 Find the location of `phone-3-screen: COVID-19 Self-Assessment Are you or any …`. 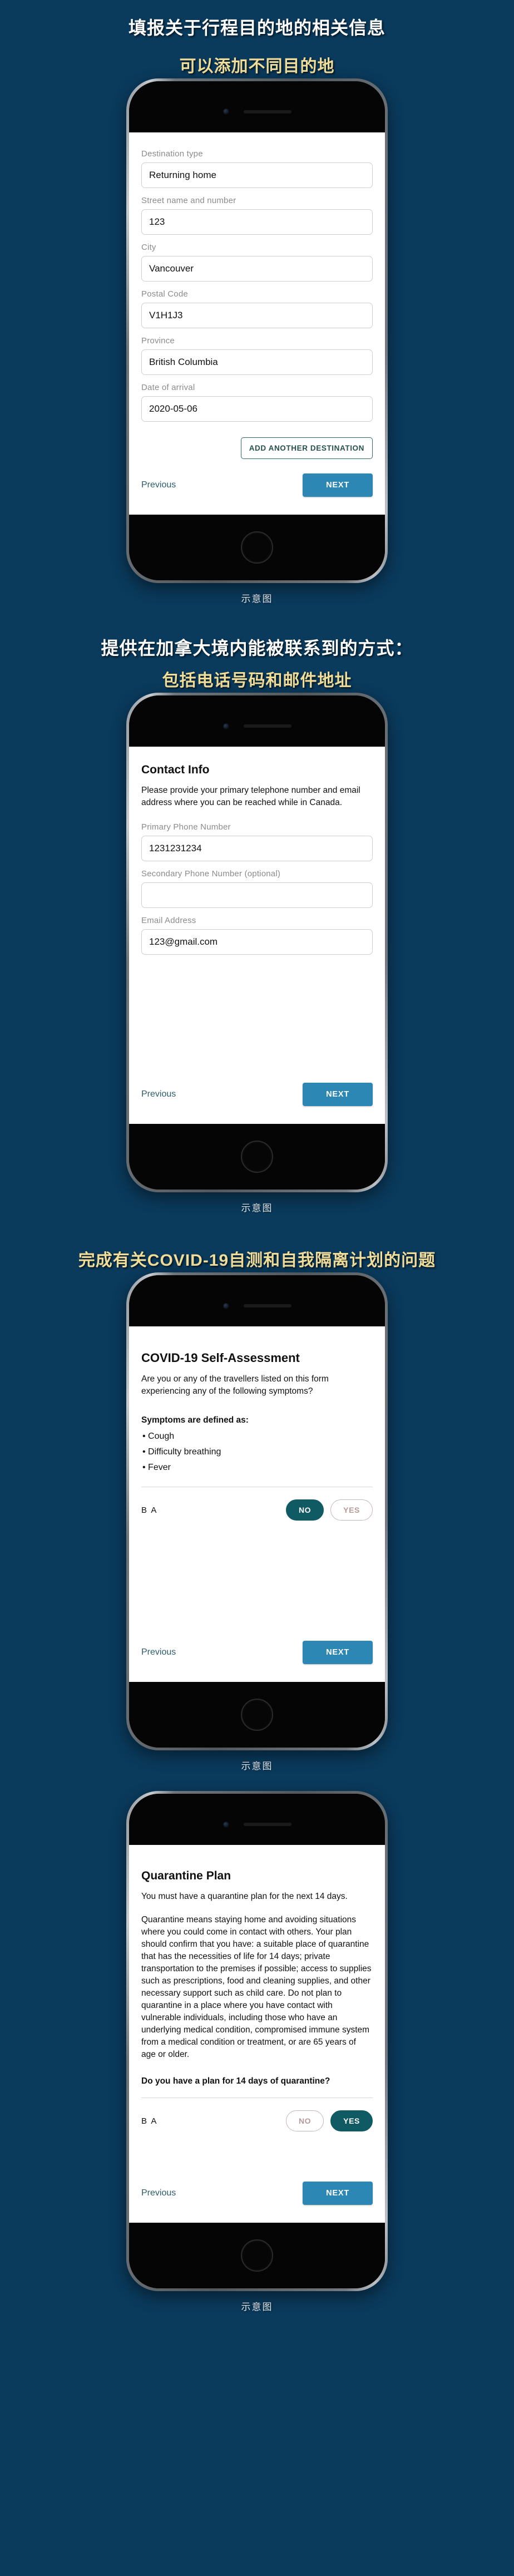

phone-3-screen: COVID-19 Self-Assessment Are you or any … is located at coordinates (257, 1504).